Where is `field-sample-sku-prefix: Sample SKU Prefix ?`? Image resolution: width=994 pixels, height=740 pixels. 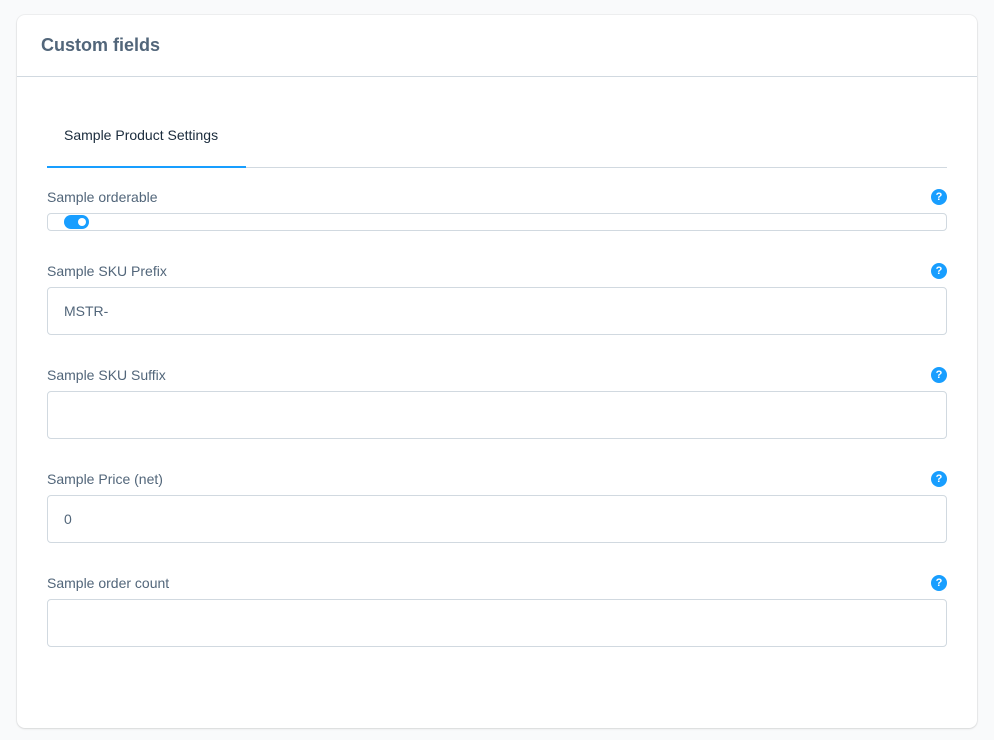 field-sample-sku-prefix: Sample SKU Prefix ? is located at coordinates (497, 298).